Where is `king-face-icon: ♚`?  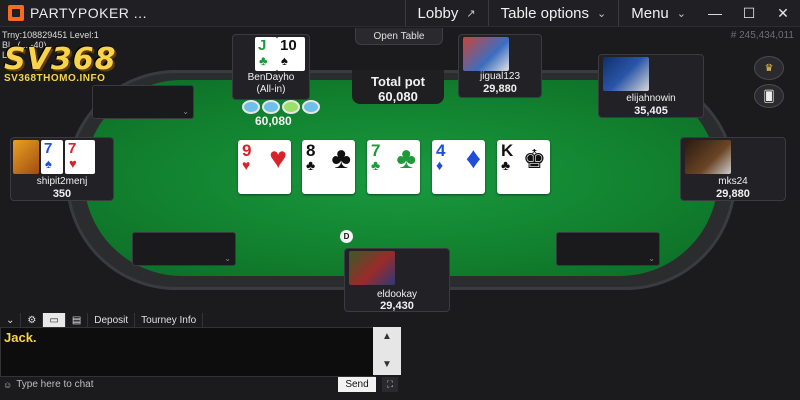
king-face-icon: ♚ is located at coordinates (534, 159).